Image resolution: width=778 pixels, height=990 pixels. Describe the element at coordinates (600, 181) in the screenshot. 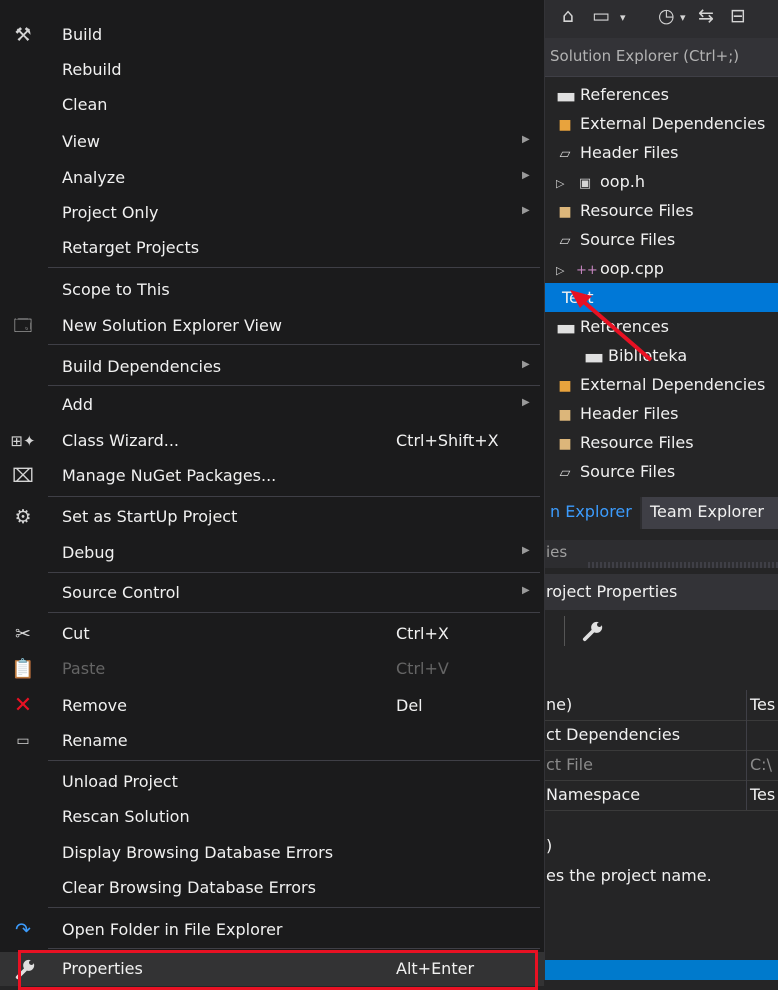

I see `tree-node: ▷ ▣ oop.h` at that location.